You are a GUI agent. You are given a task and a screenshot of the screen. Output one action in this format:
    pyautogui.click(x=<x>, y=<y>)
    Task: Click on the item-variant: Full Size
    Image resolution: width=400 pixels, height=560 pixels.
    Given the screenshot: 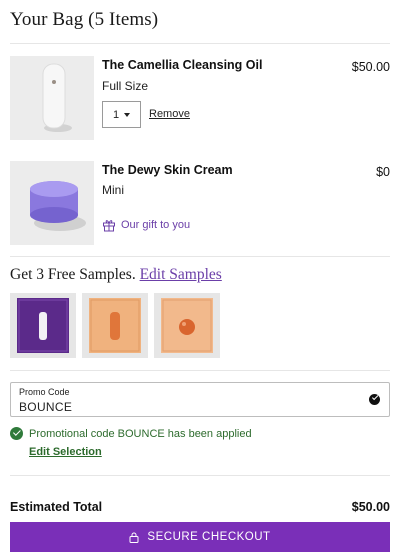 What is the action you would take?
    pyautogui.click(x=125, y=86)
    